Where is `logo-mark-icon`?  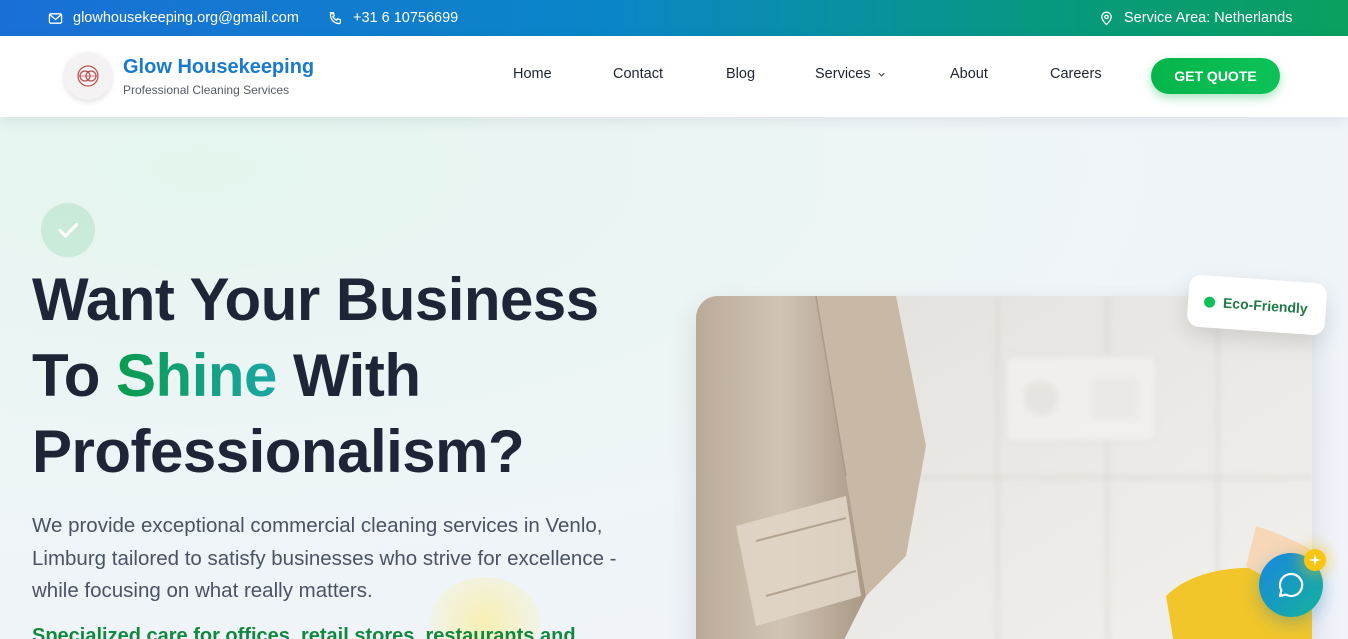
logo-mark-icon is located at coordinates (88, 76).